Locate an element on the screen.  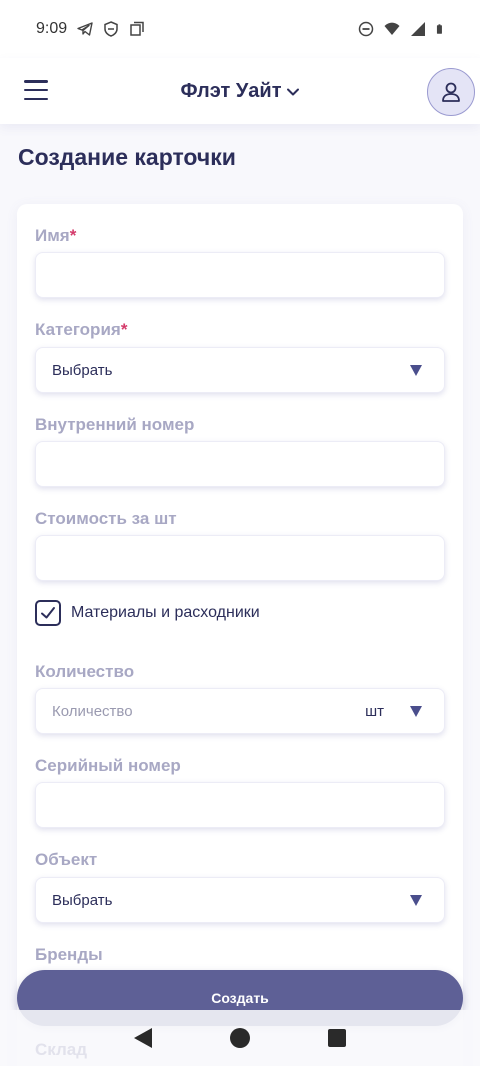
battery-icon is located at coordinates (439, 29).